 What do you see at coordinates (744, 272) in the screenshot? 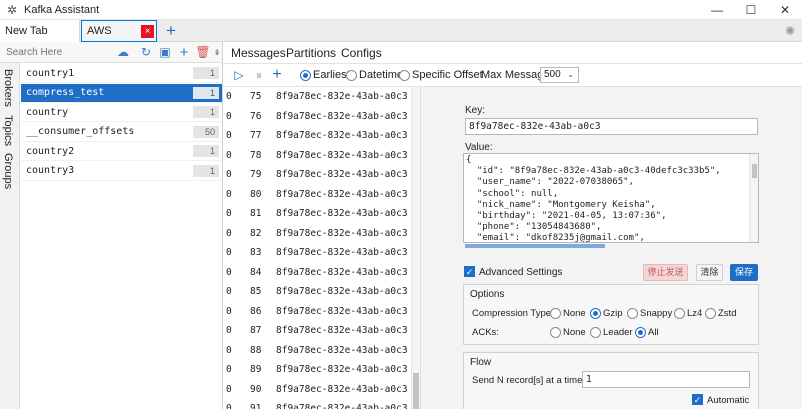
I see `save-button: 保存` at bounding box center [744, 272].